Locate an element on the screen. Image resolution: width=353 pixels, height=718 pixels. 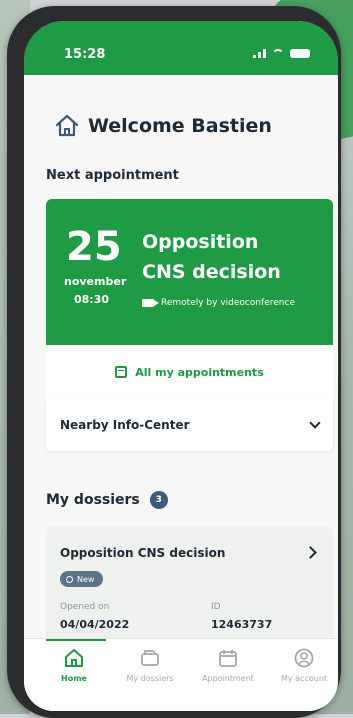
dossier-status-label: New is located at coordinates (86, 579).